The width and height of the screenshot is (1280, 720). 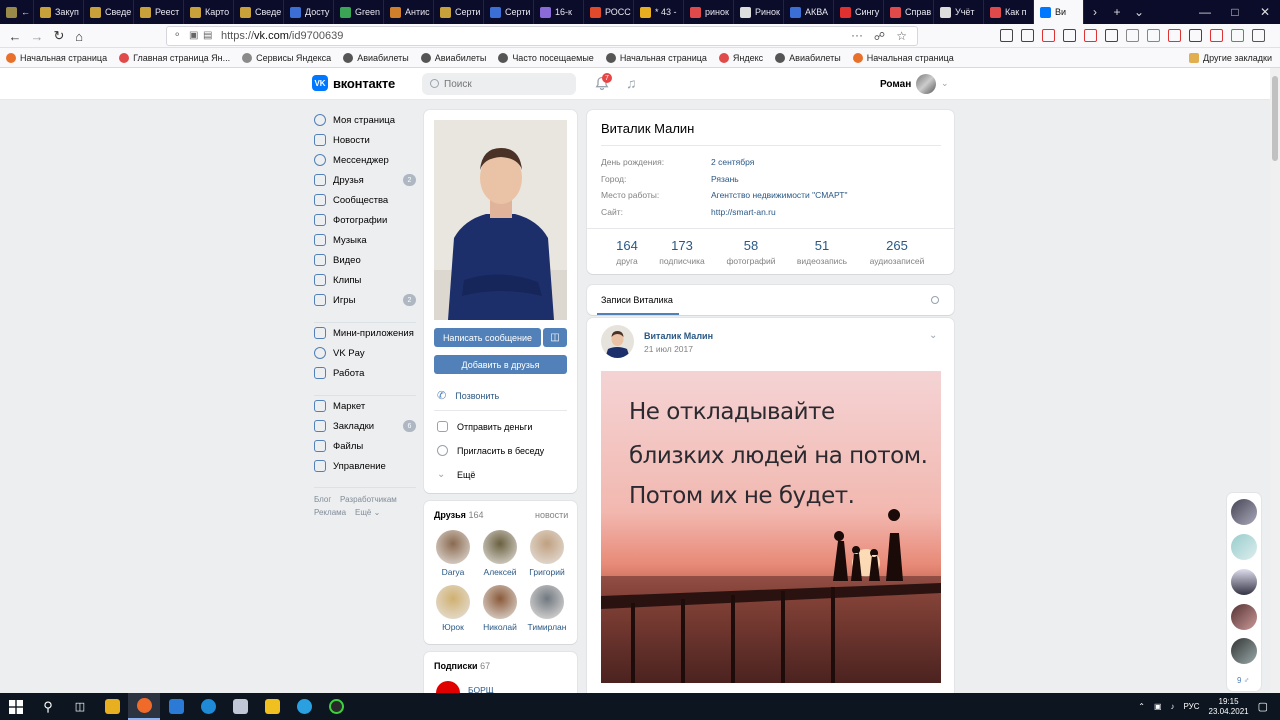 I want to click on friend-item: Юрок, so click(x=453, y=608).